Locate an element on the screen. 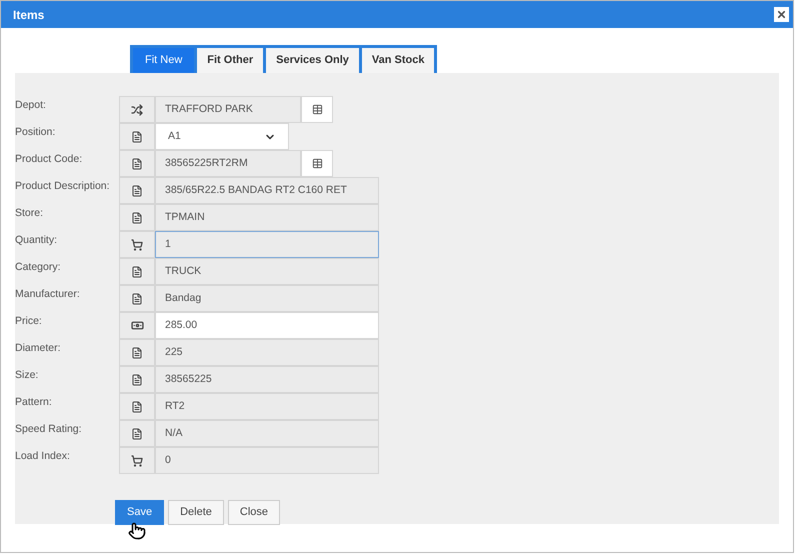 The image size is (798, 558). select-value: A1 is located at coordinates (174, 136).